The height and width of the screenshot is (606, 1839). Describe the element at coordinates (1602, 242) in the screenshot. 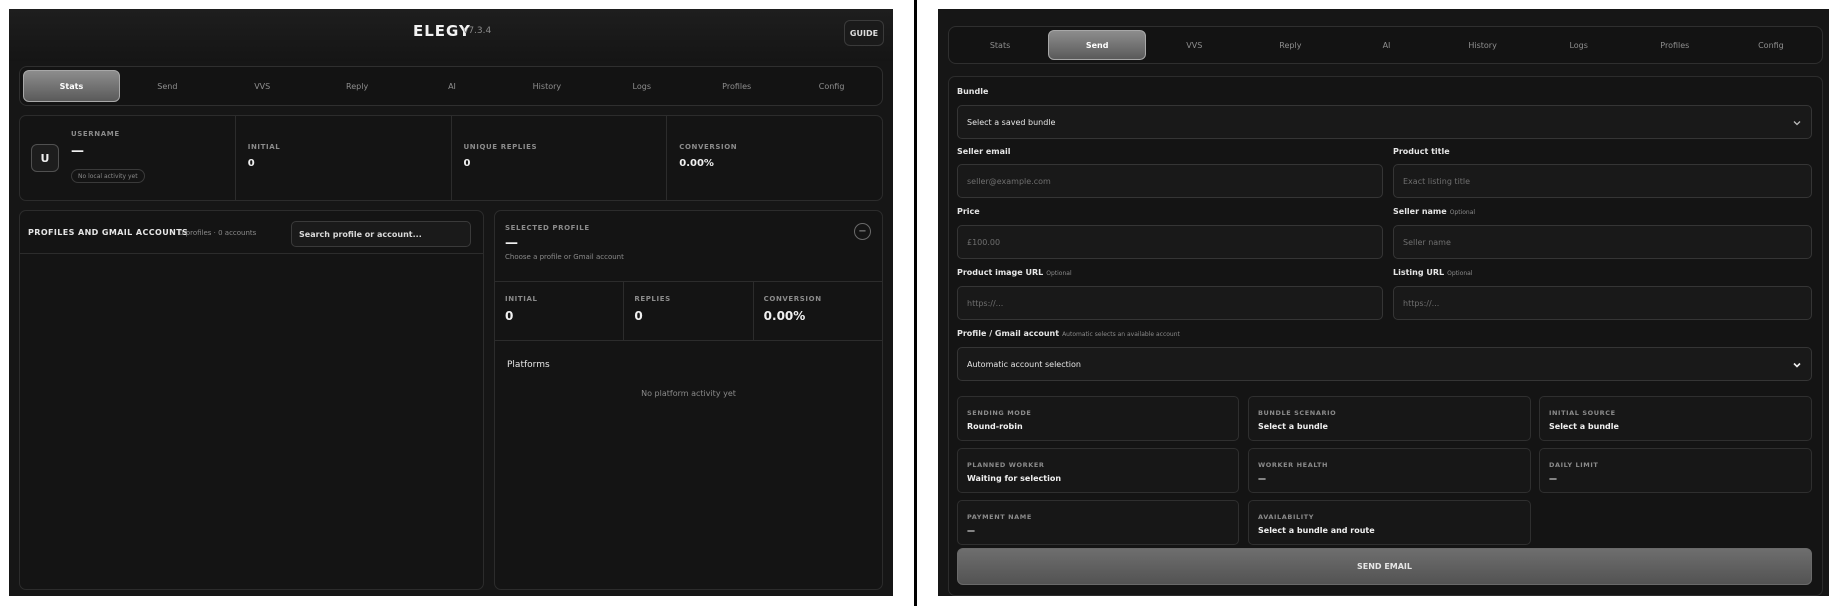

I see `seller-name-input` at that location.